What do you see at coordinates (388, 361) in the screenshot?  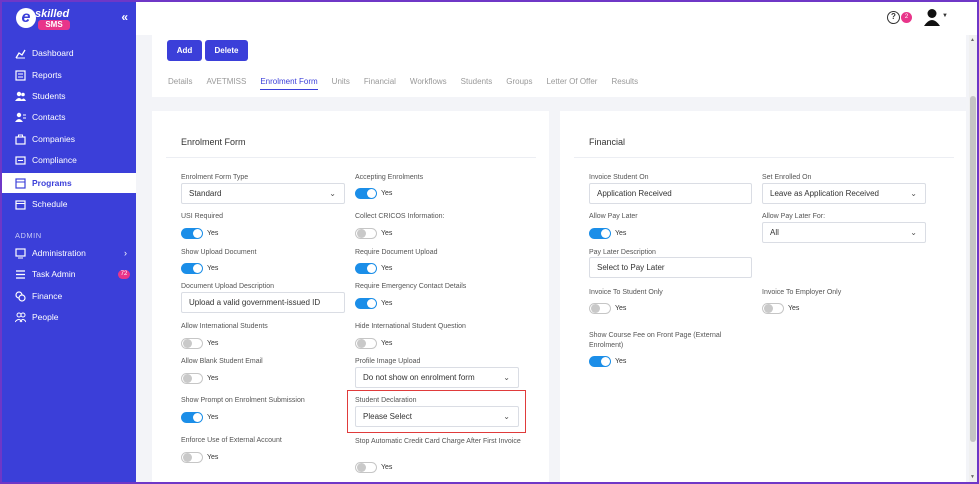 I see `label: Profile Image Upload` at bounding box center [388, 361].